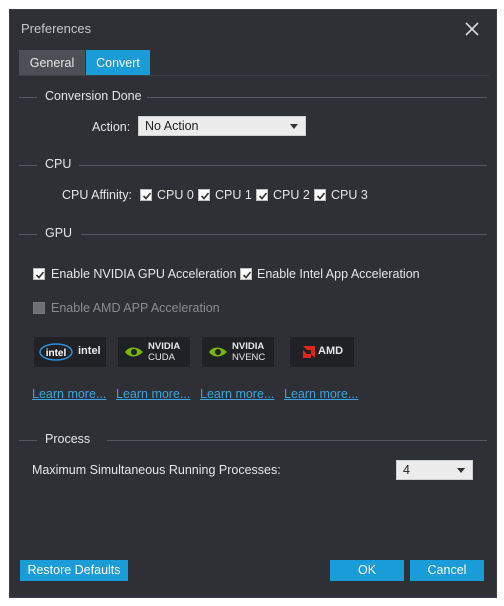 The height and width of the screenshot is (606, 504). What do you see at coordinates (218, 352) in the screenshot?
I see `nvidia-nvenc-logo-icon` at bounding box center [218, 352].